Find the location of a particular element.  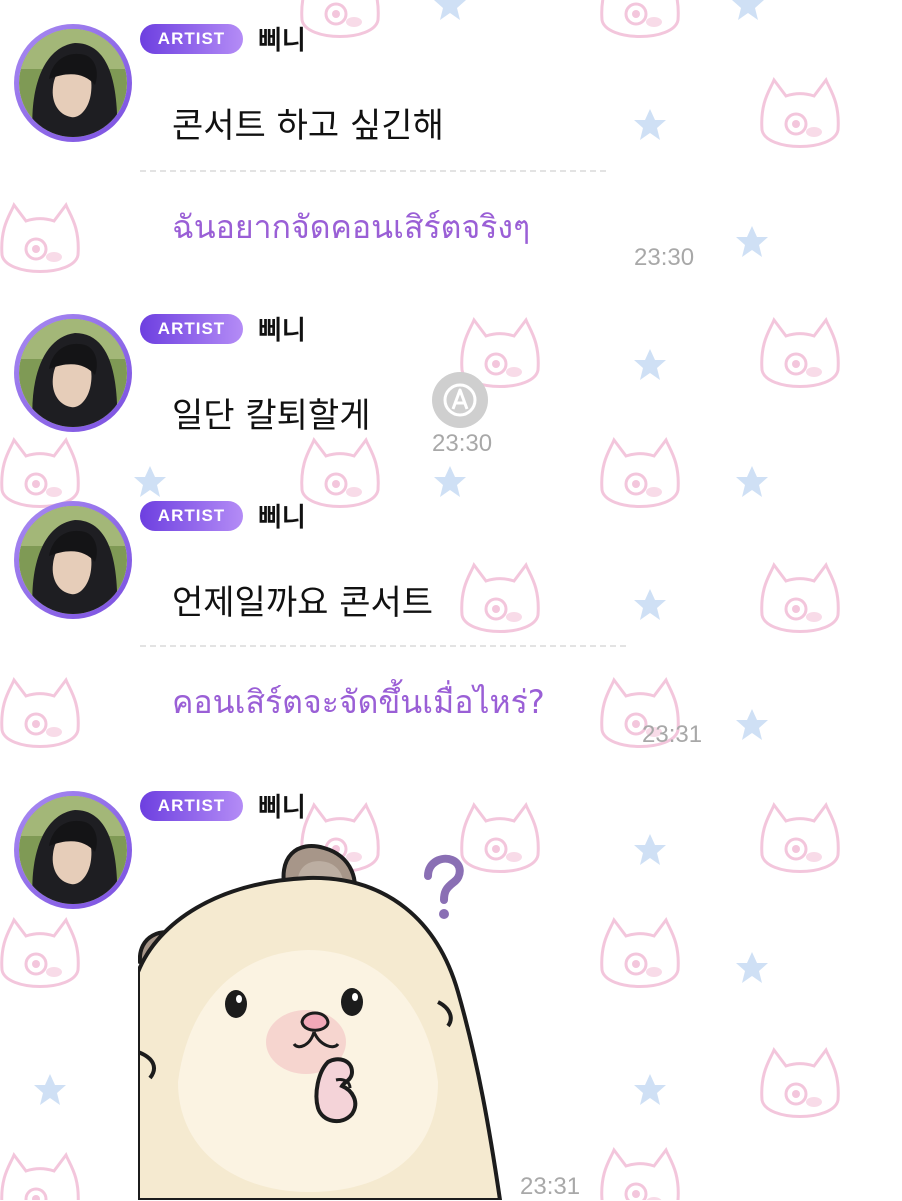

message-text: 콘서트 하고 싶긴해 is located at coordinates (308, 122).